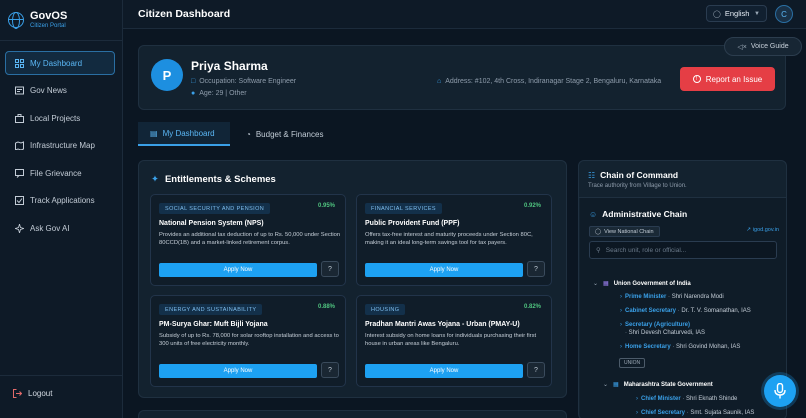 The image size is (806, 418). I want to click on tab-label: Budget & Finances, so click(289, 134).